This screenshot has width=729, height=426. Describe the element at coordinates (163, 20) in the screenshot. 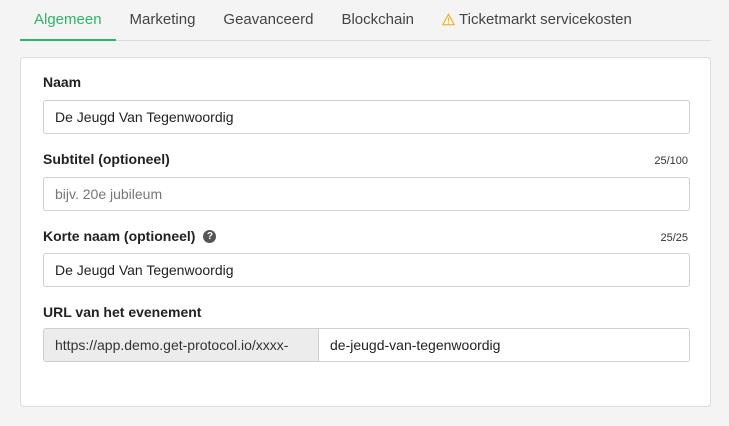

I see `tab-marketing: Marketing` at that location.